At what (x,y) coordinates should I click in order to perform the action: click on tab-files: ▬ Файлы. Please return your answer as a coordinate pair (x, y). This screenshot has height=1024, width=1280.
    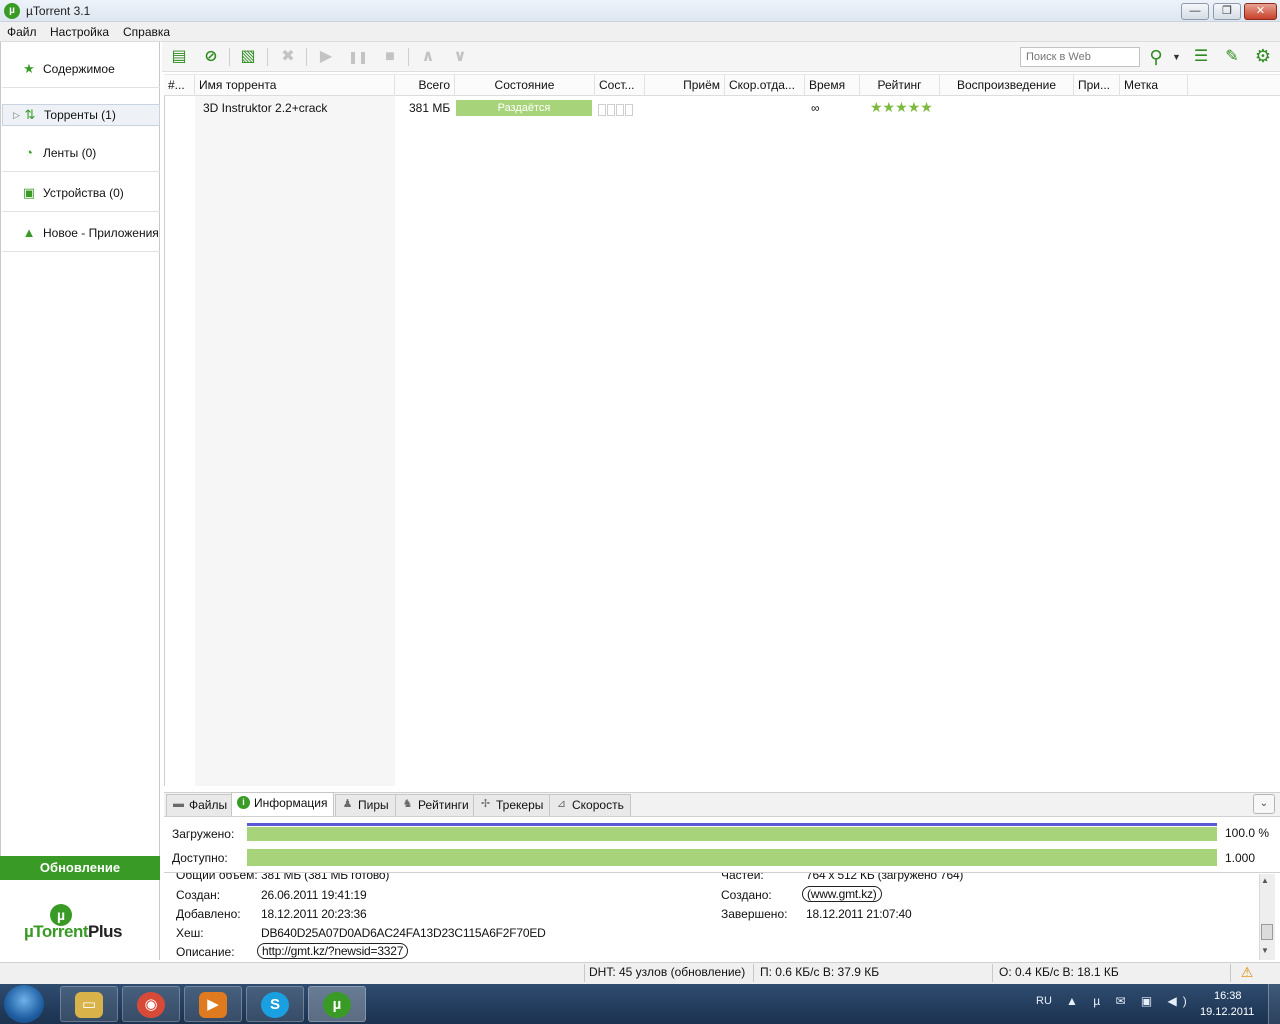
    Looking at the image, I should click on (200, 805).